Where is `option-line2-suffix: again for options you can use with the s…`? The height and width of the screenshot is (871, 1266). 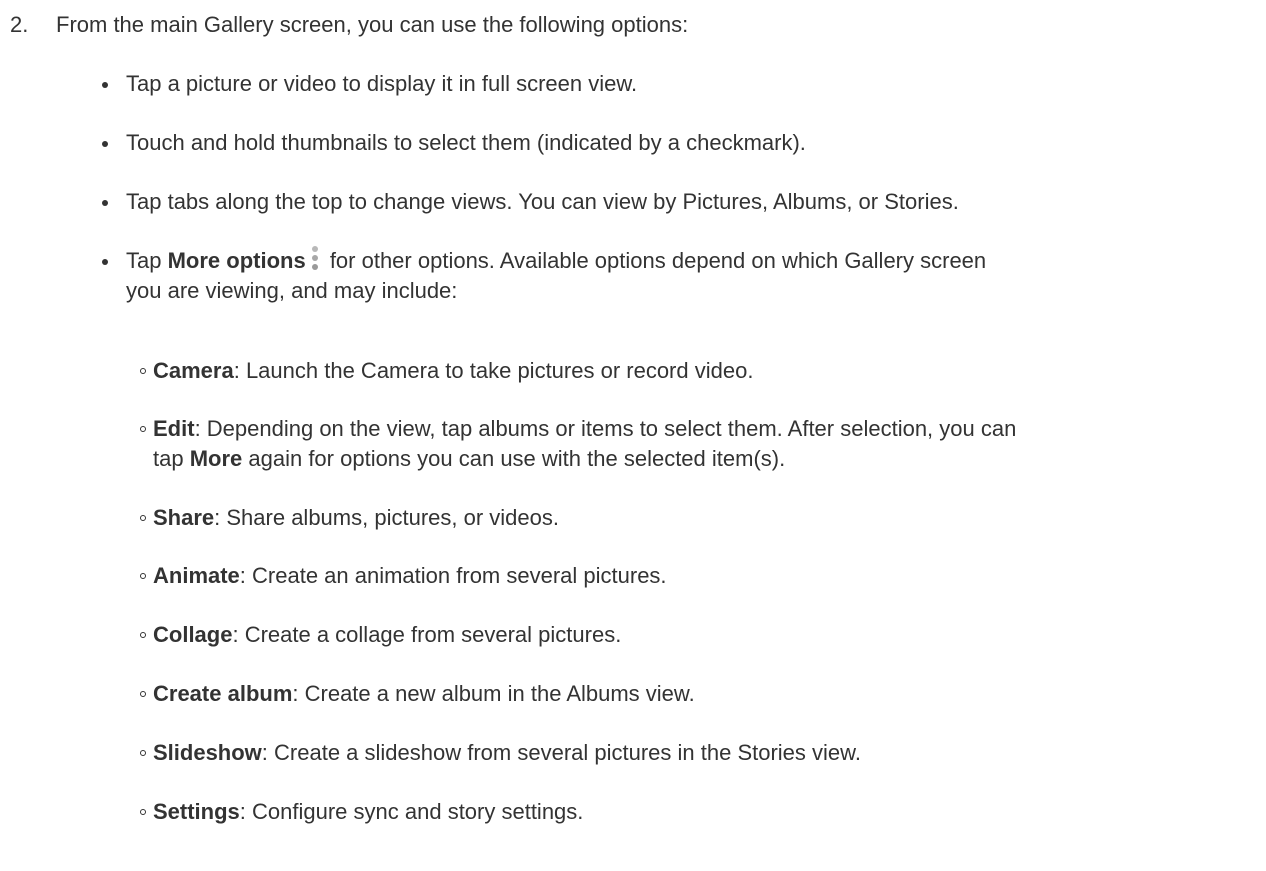
option-line2-suffix: again for options you can use with the s… is located at coordinates (514, 458).